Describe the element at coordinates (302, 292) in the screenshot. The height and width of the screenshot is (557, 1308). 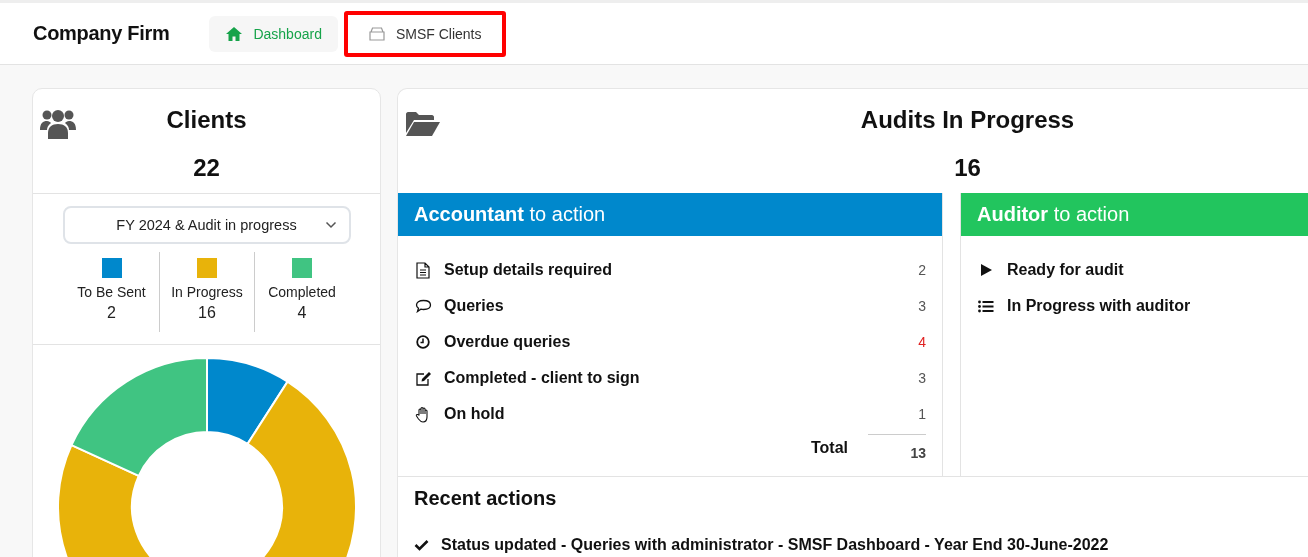
I see `legend-label: Completed` at that location.